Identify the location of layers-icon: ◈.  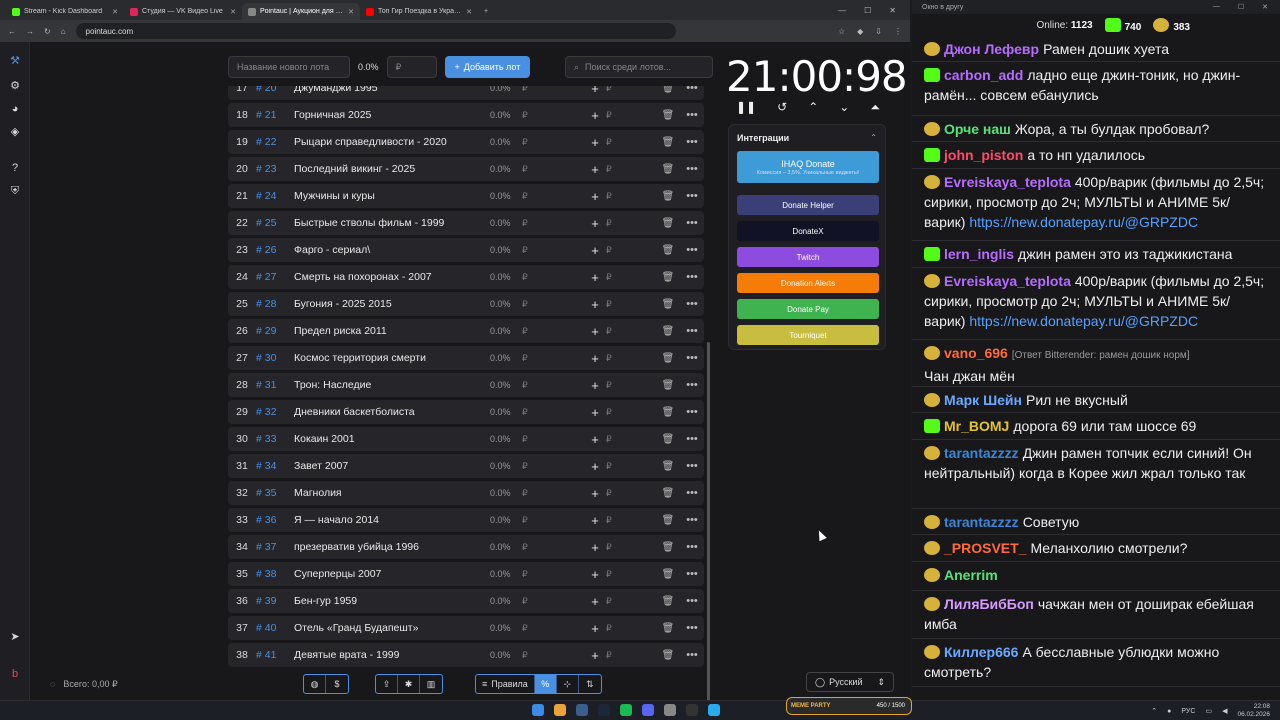
(15, 132).